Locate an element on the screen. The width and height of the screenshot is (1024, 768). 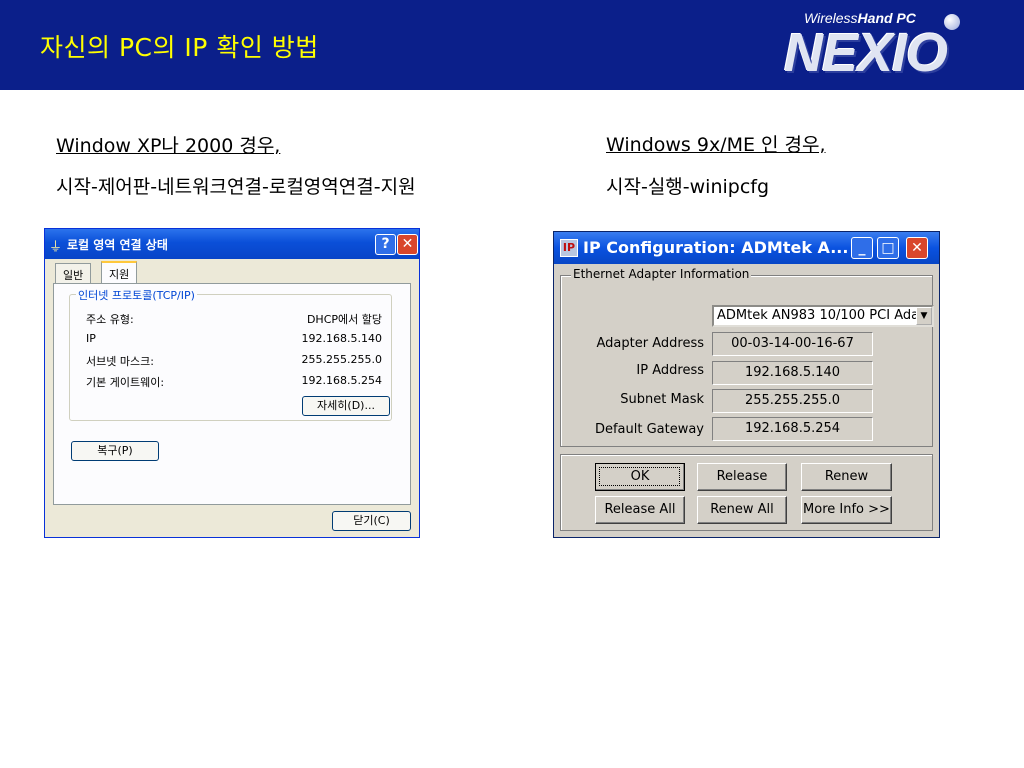
row-value: 255.255.255.0 is located at coordinates (341, 359).